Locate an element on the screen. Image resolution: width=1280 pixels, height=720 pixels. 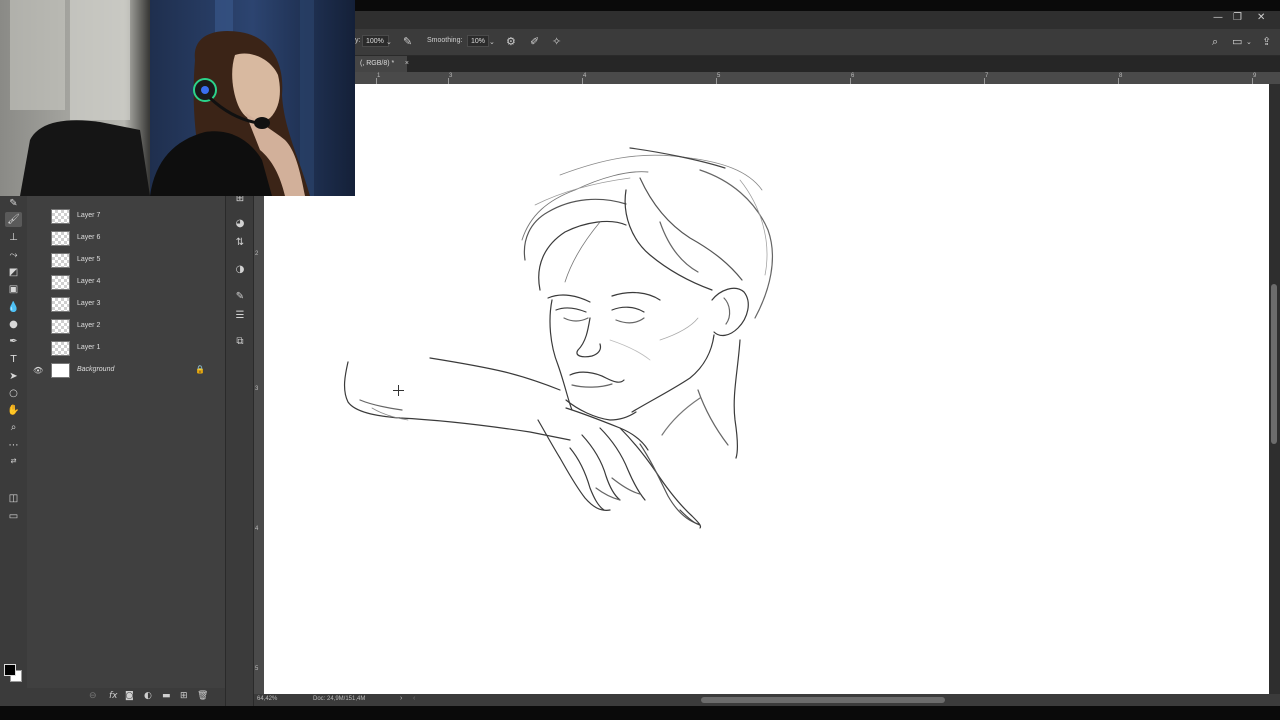
tools-panel: ✎ 🖌 ⊥ ⤳ ◩ ▣ 💧 ● ✒ T ➤ ○ ✋ ⌕ ⋯ ⇄ ◫ ▭ is located at coordinates (14, 451).